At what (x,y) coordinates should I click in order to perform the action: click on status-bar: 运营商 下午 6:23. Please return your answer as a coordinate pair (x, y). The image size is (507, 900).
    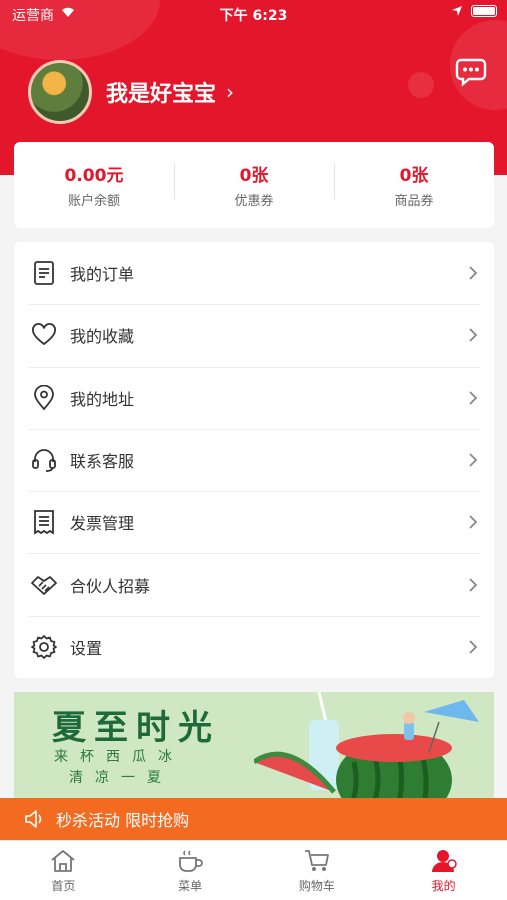
    Looking at the image, I should click on (253, 14).